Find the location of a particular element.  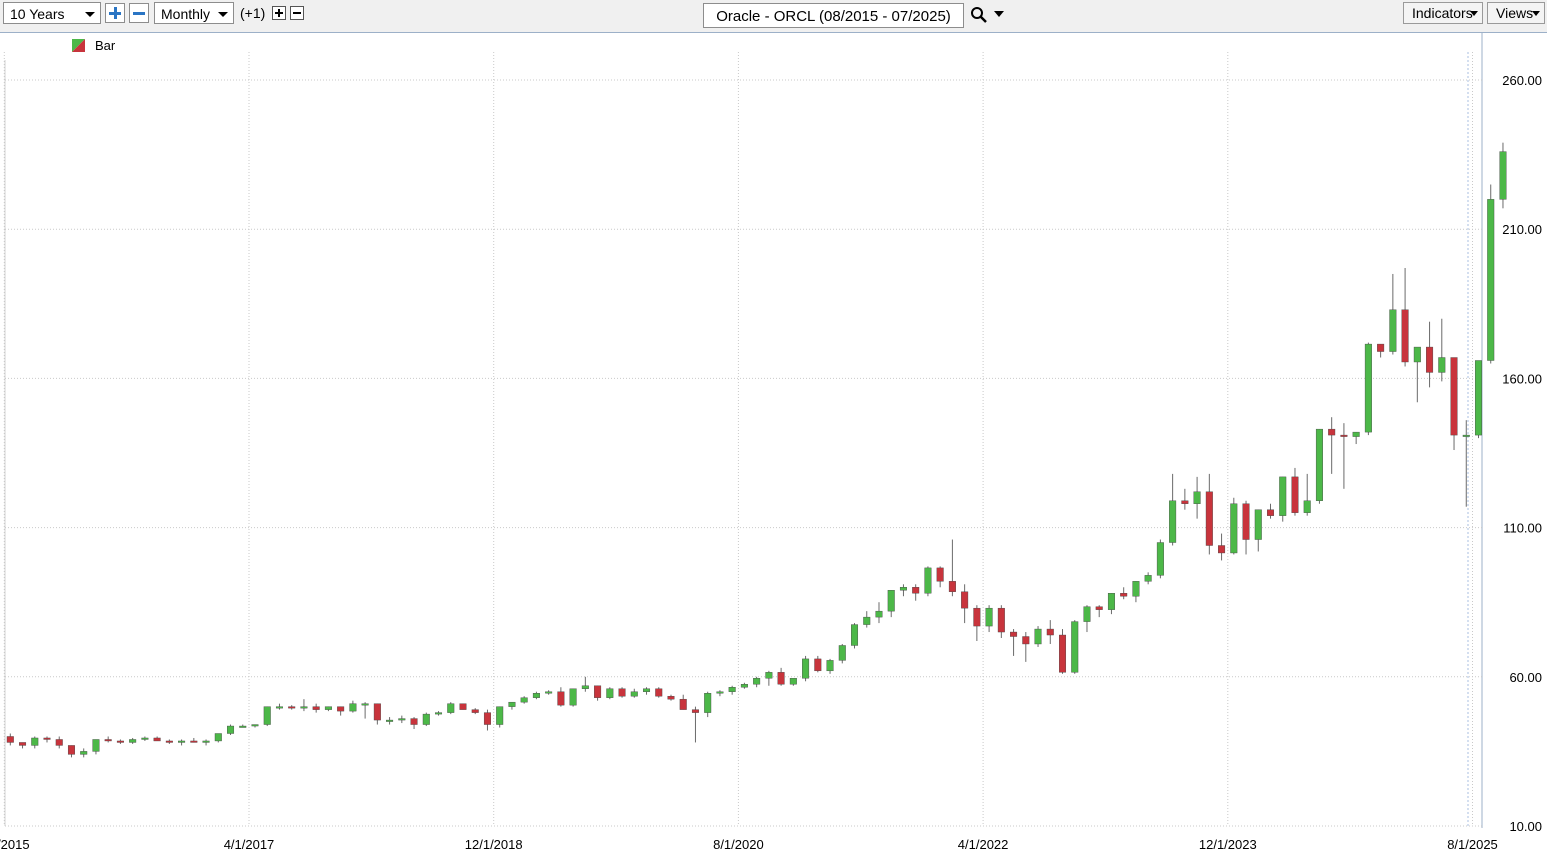

y-tick-label: 210.00 is located at coordinates (1522, 229).